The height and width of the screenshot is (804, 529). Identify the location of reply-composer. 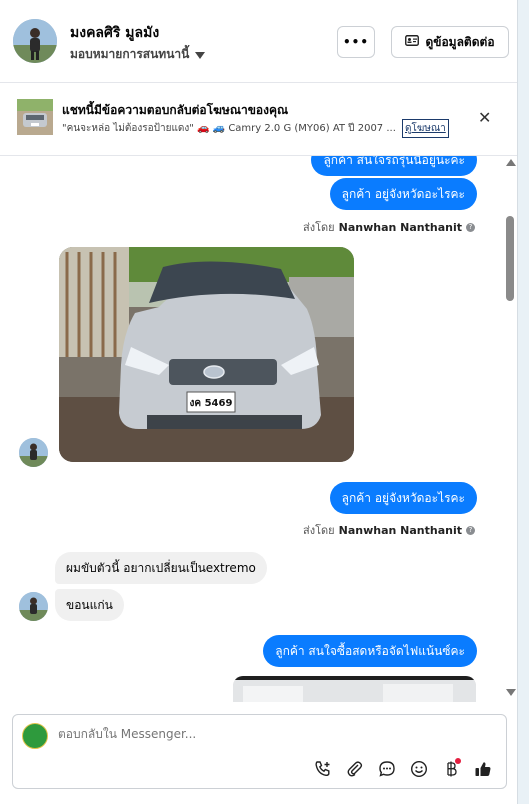
(259, 751).